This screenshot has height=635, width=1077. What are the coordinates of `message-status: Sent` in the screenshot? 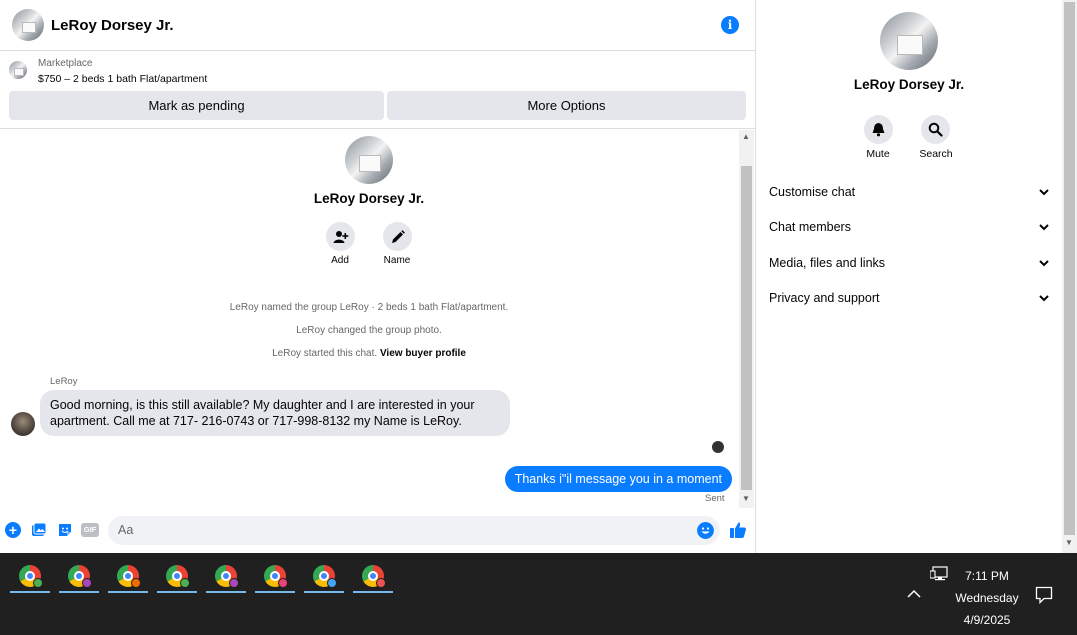 It's located at (715, 498).